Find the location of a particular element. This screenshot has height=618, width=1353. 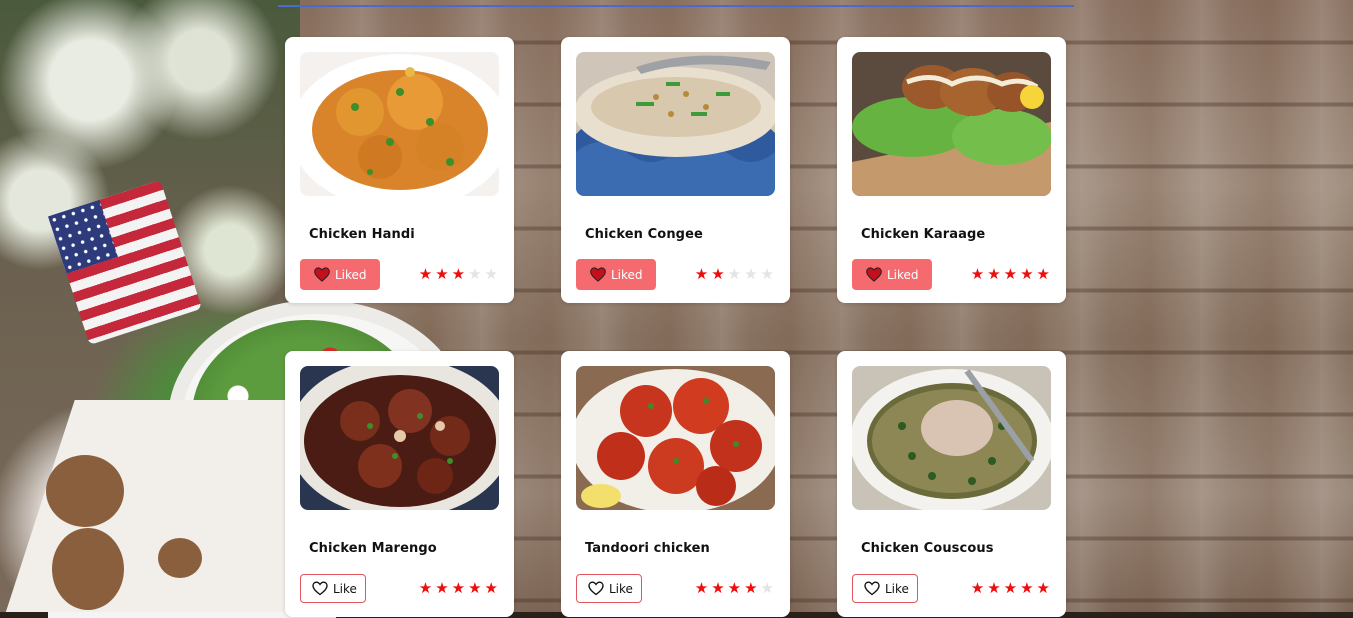

chicken-marengo-photo is located at coordinates (399, 438).